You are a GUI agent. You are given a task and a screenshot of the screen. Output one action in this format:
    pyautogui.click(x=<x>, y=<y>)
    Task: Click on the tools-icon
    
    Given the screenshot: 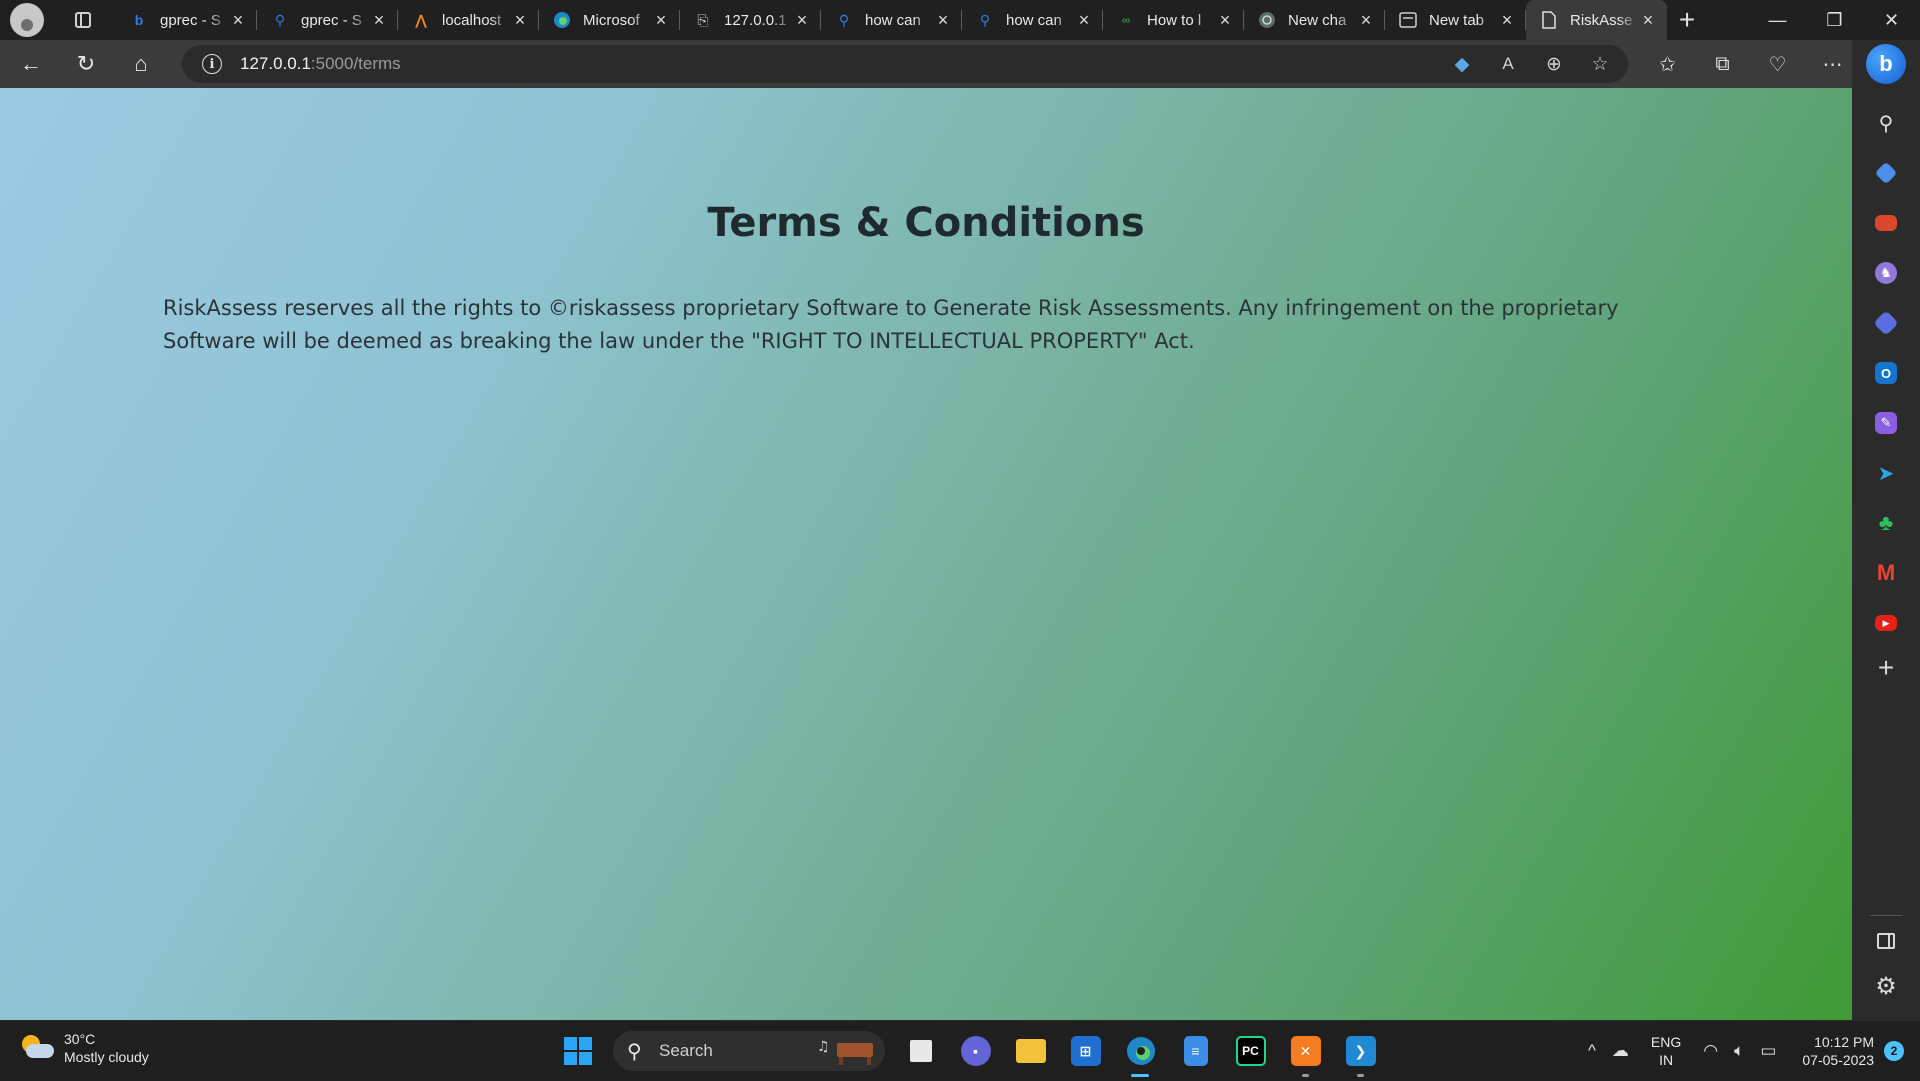 What is the action you would take?
    pyautogui.click(x=1886, y=223)
    